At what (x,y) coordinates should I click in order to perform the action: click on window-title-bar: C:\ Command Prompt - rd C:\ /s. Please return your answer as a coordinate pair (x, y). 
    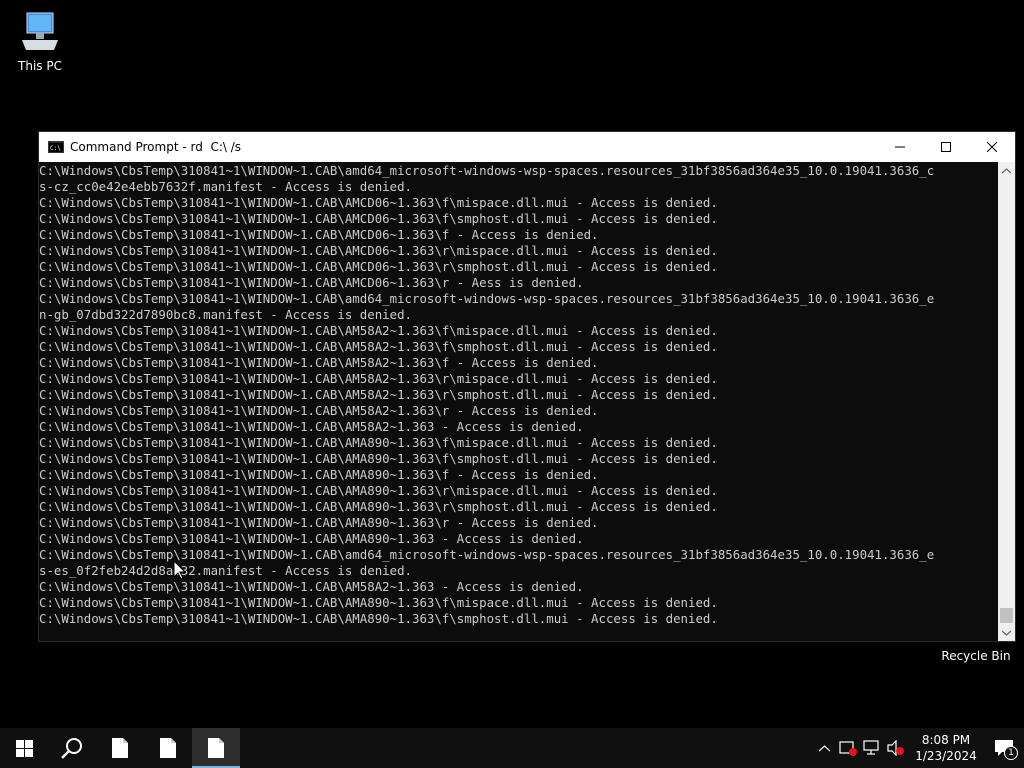
    Looking at the image, I should click on (527, 147).